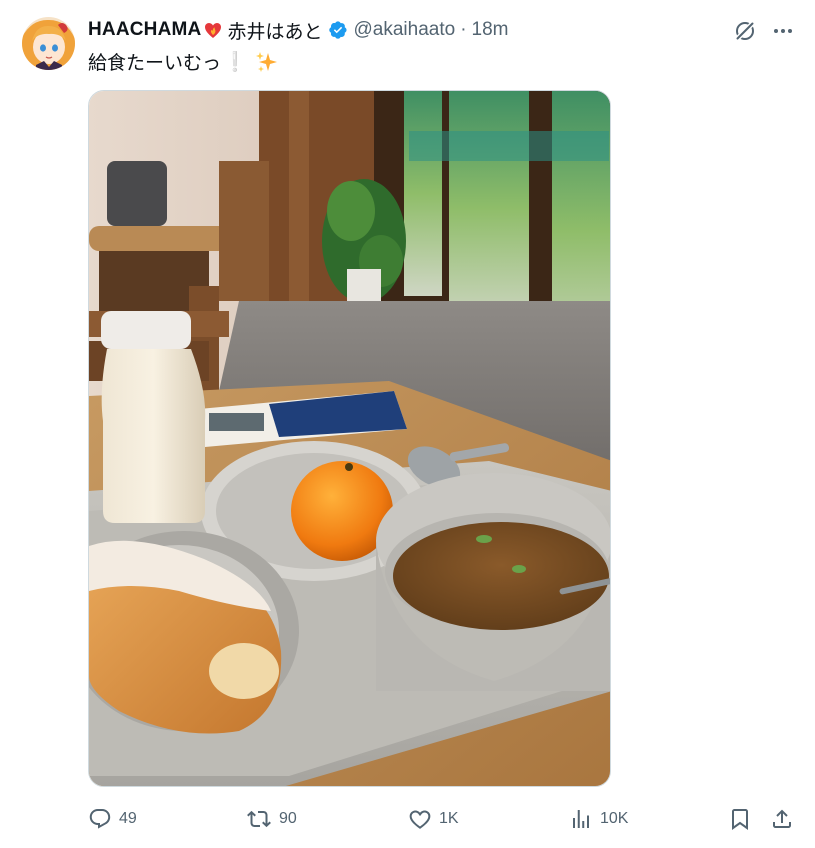 The height and width of the screenshot is (848, 815). Describe the element at coordinates (405, 30) in the screenshot. I see `handle: @akaihaato` at that location.